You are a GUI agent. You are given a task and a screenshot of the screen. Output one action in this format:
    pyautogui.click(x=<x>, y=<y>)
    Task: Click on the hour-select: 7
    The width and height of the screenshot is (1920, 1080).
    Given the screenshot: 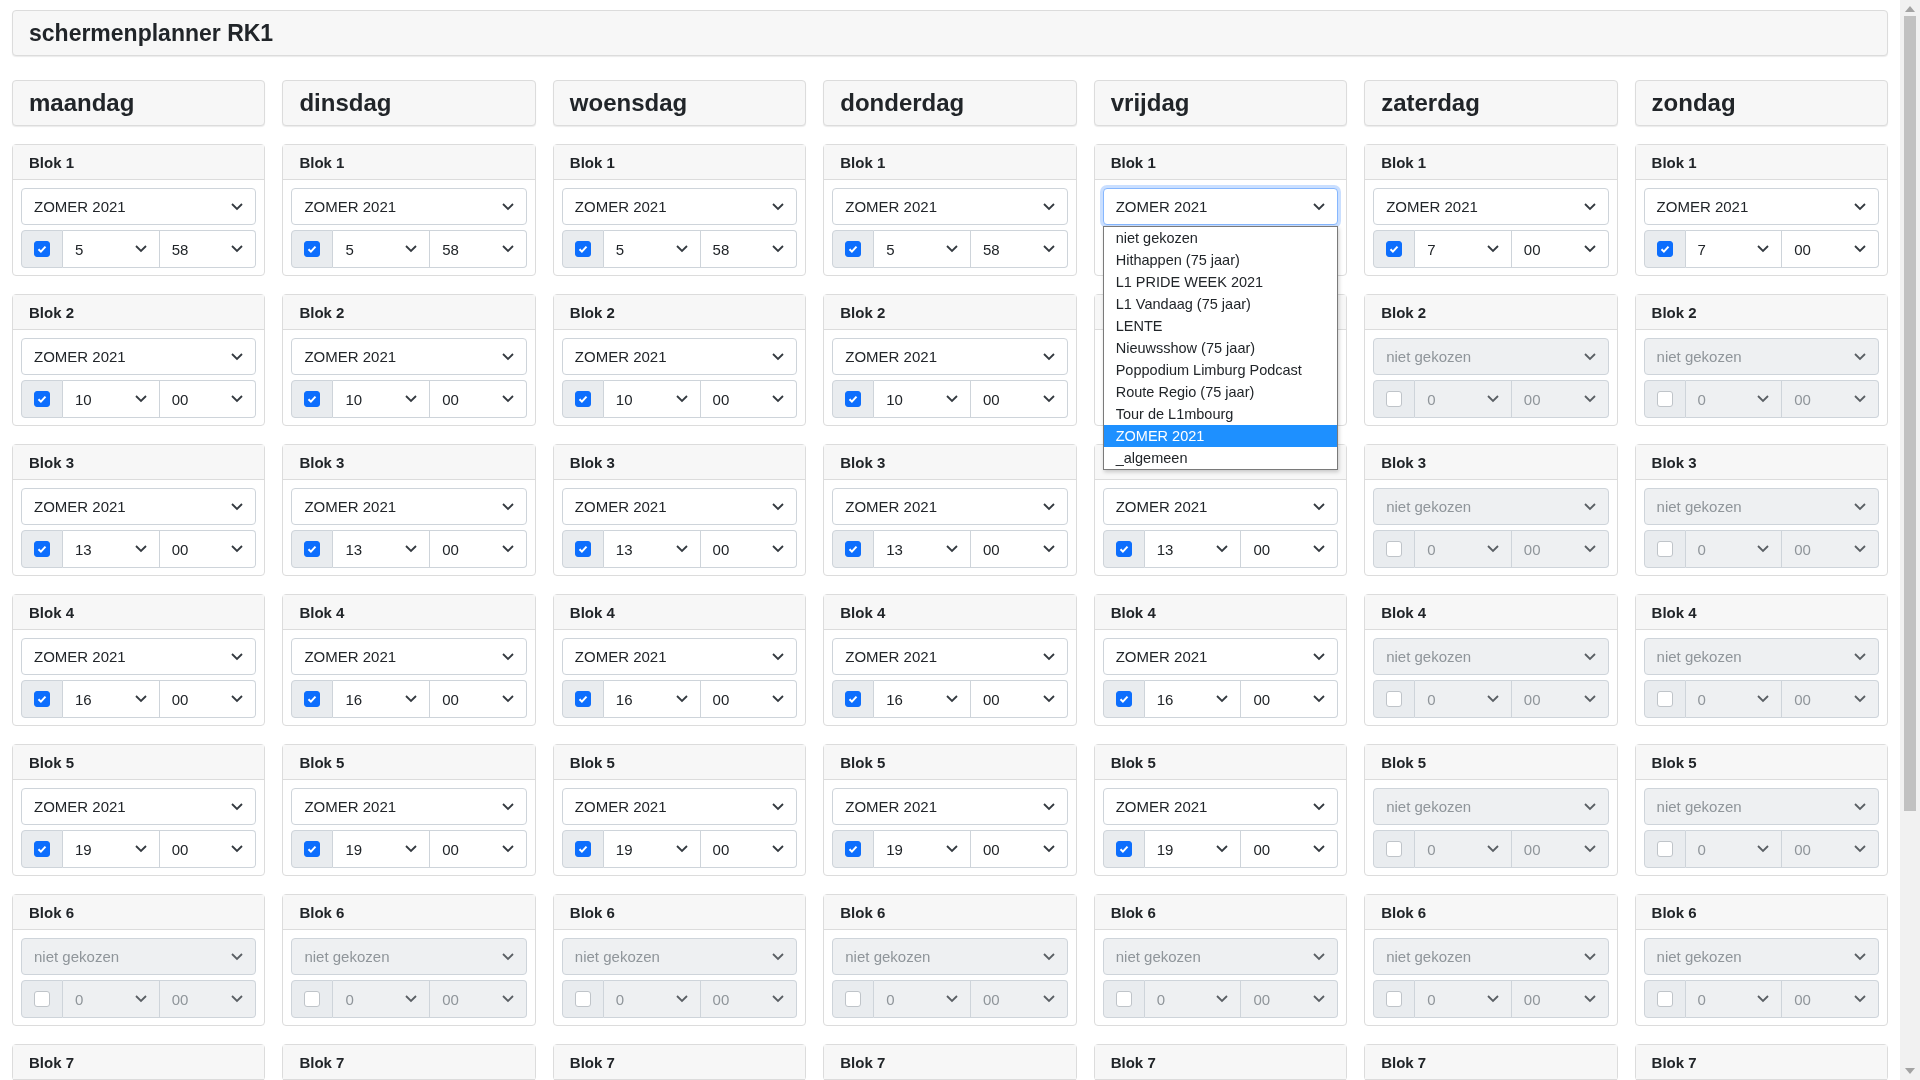 What is the action you would take?
    pyautogui.click(x=1734, y=249)
    